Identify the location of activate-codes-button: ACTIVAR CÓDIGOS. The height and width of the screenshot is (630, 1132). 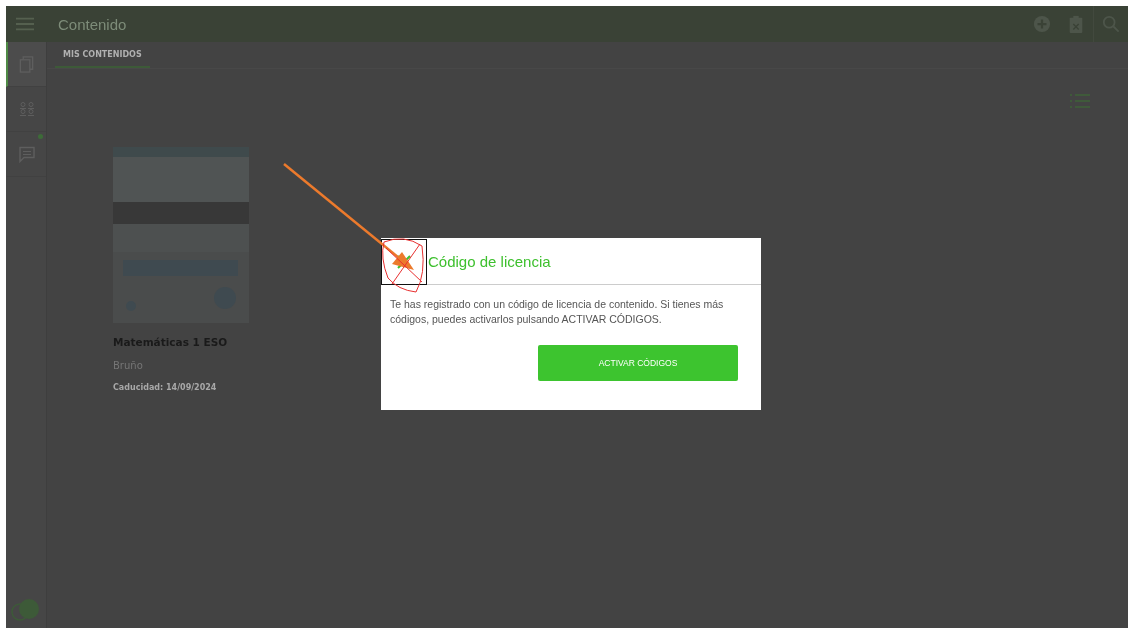
(638, 363).